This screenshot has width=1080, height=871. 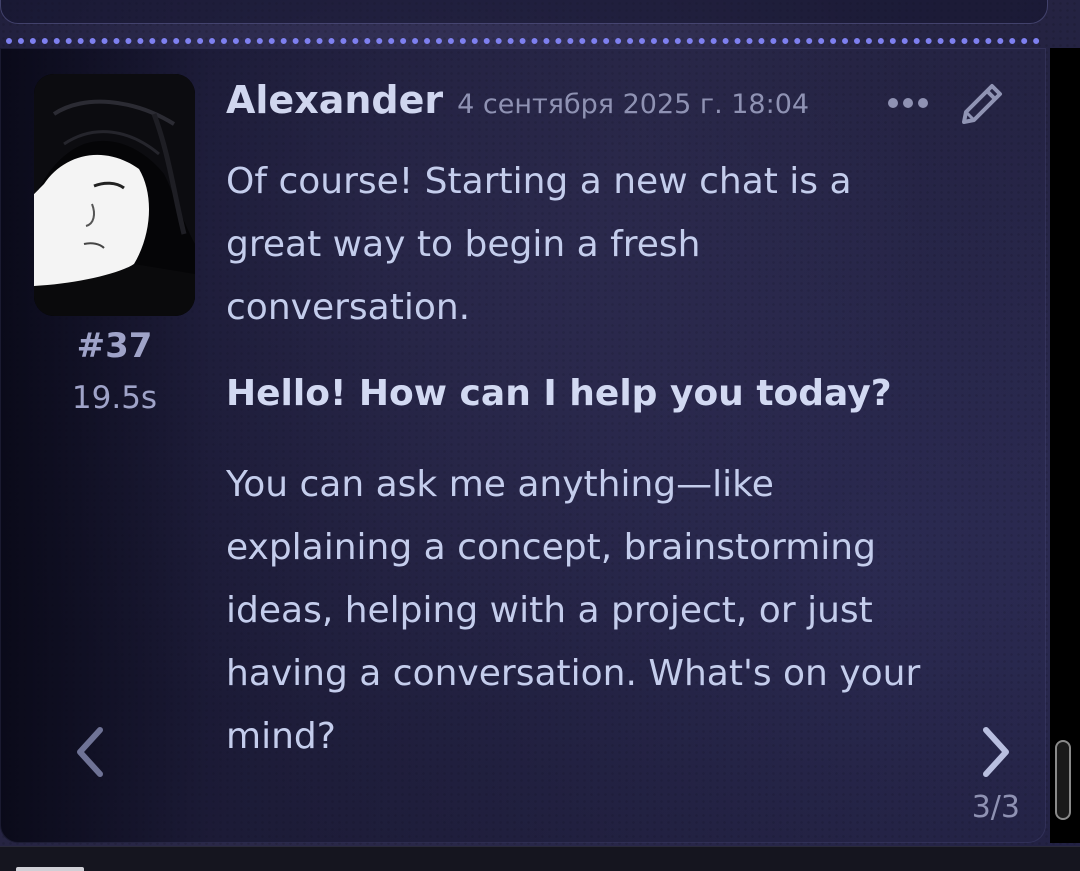 I want to click on generation-time: 19.5s, so click(x=114, y=398).